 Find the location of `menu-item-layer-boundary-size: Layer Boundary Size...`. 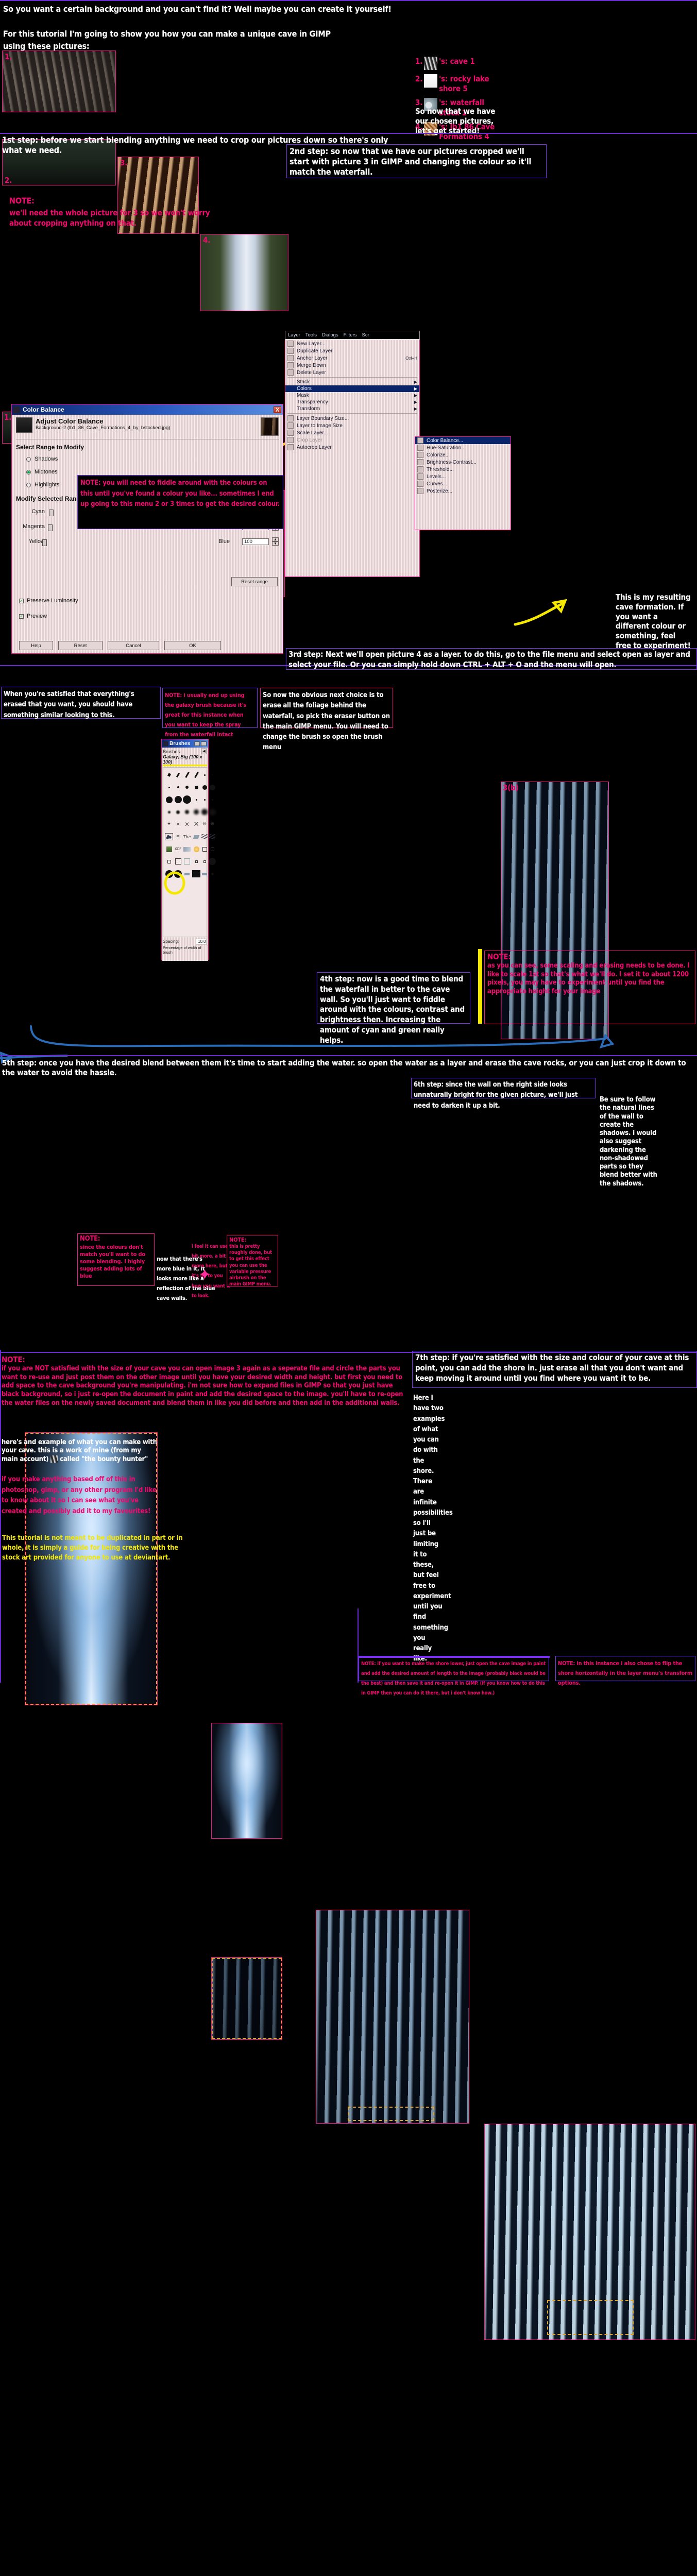

menu-item-layer-boundary-size: Layer Boundary Size... is located at coordinates (352, 418).